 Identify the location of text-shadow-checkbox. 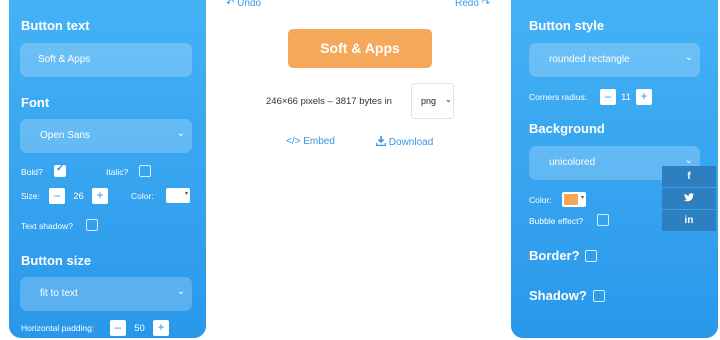
(92, 225).